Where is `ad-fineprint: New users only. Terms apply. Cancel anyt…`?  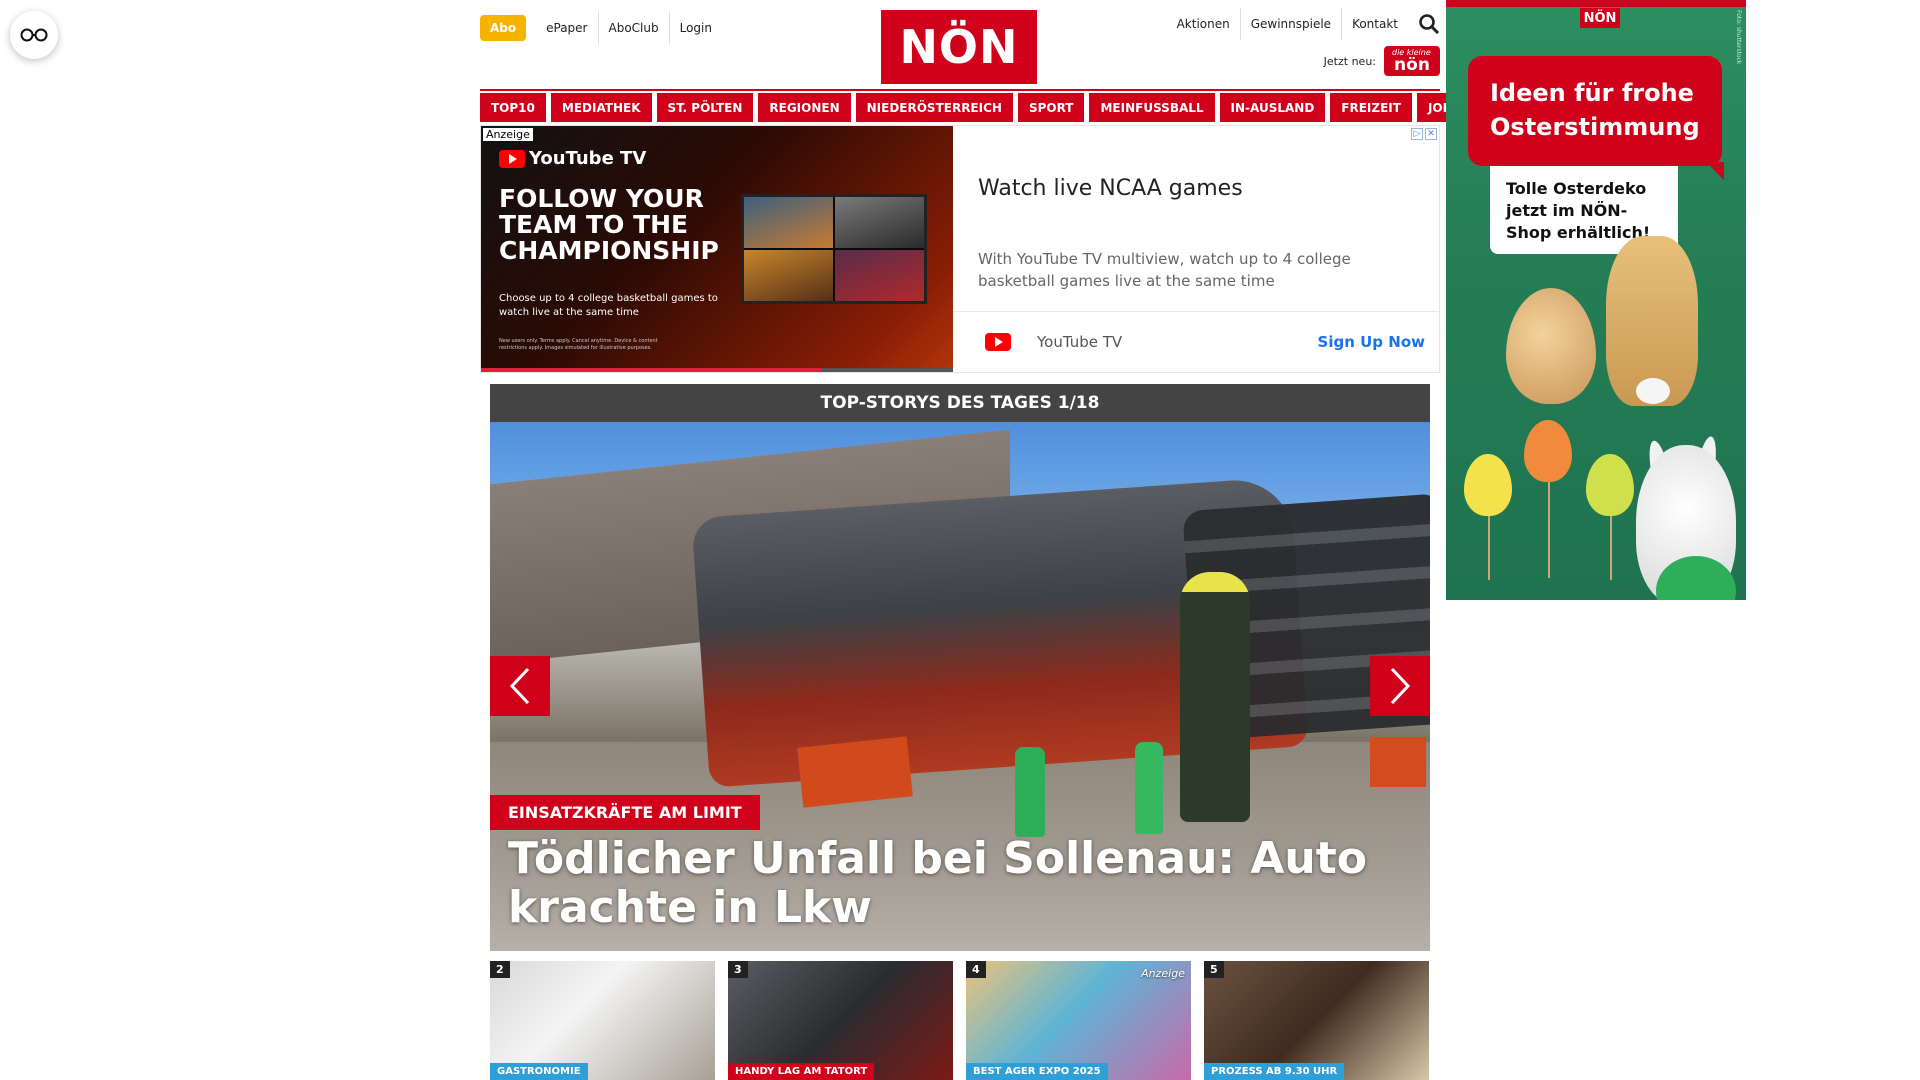
ad-fineprint: New users only. Terms apply. Cancel anyt… is located at coordinates (578, 344).